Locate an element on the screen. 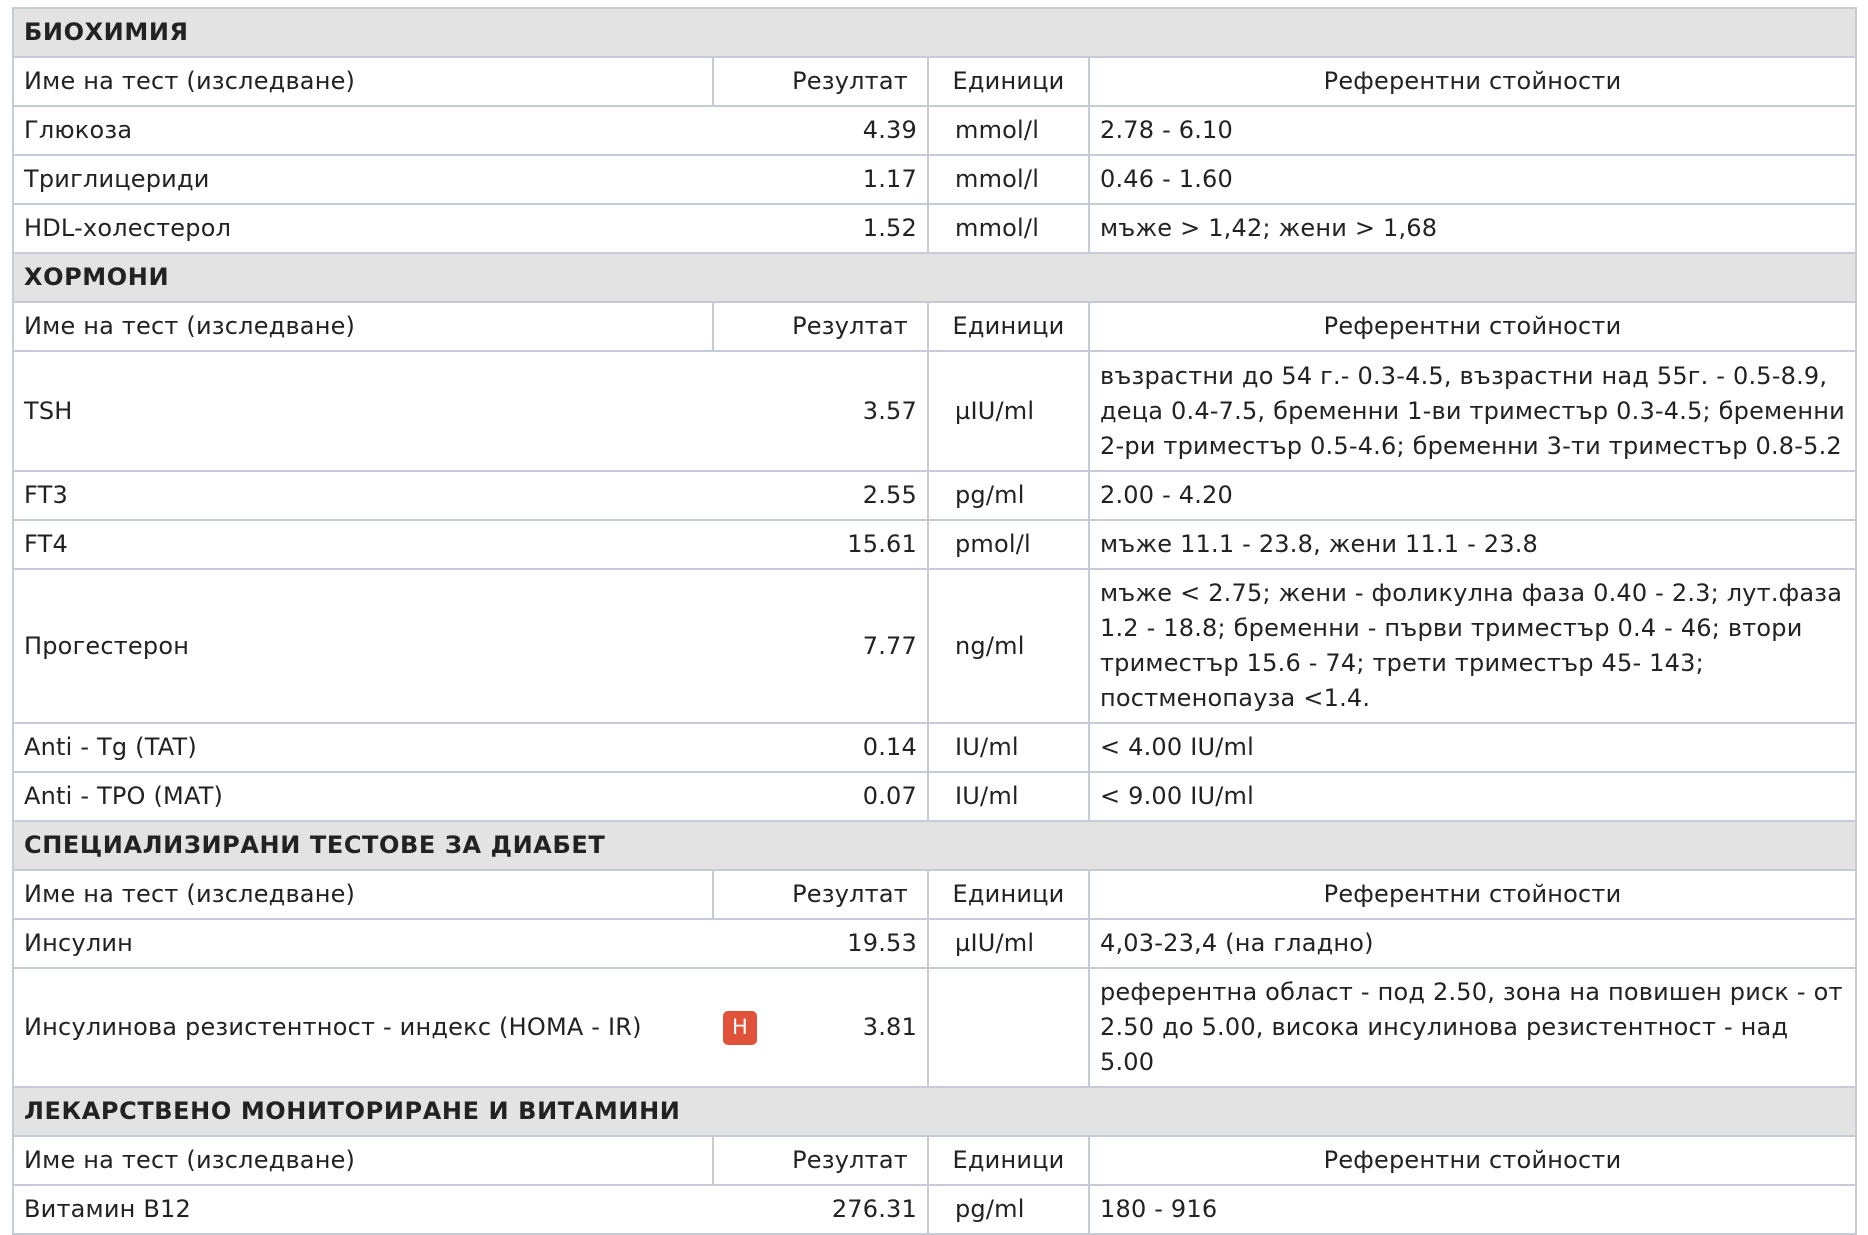 The width and height of the screenshot is (1868, 1235). table-row: Триглицериди 1.17 mmol/l 0.46 - 1.60 is located at coordinates (935, 179).